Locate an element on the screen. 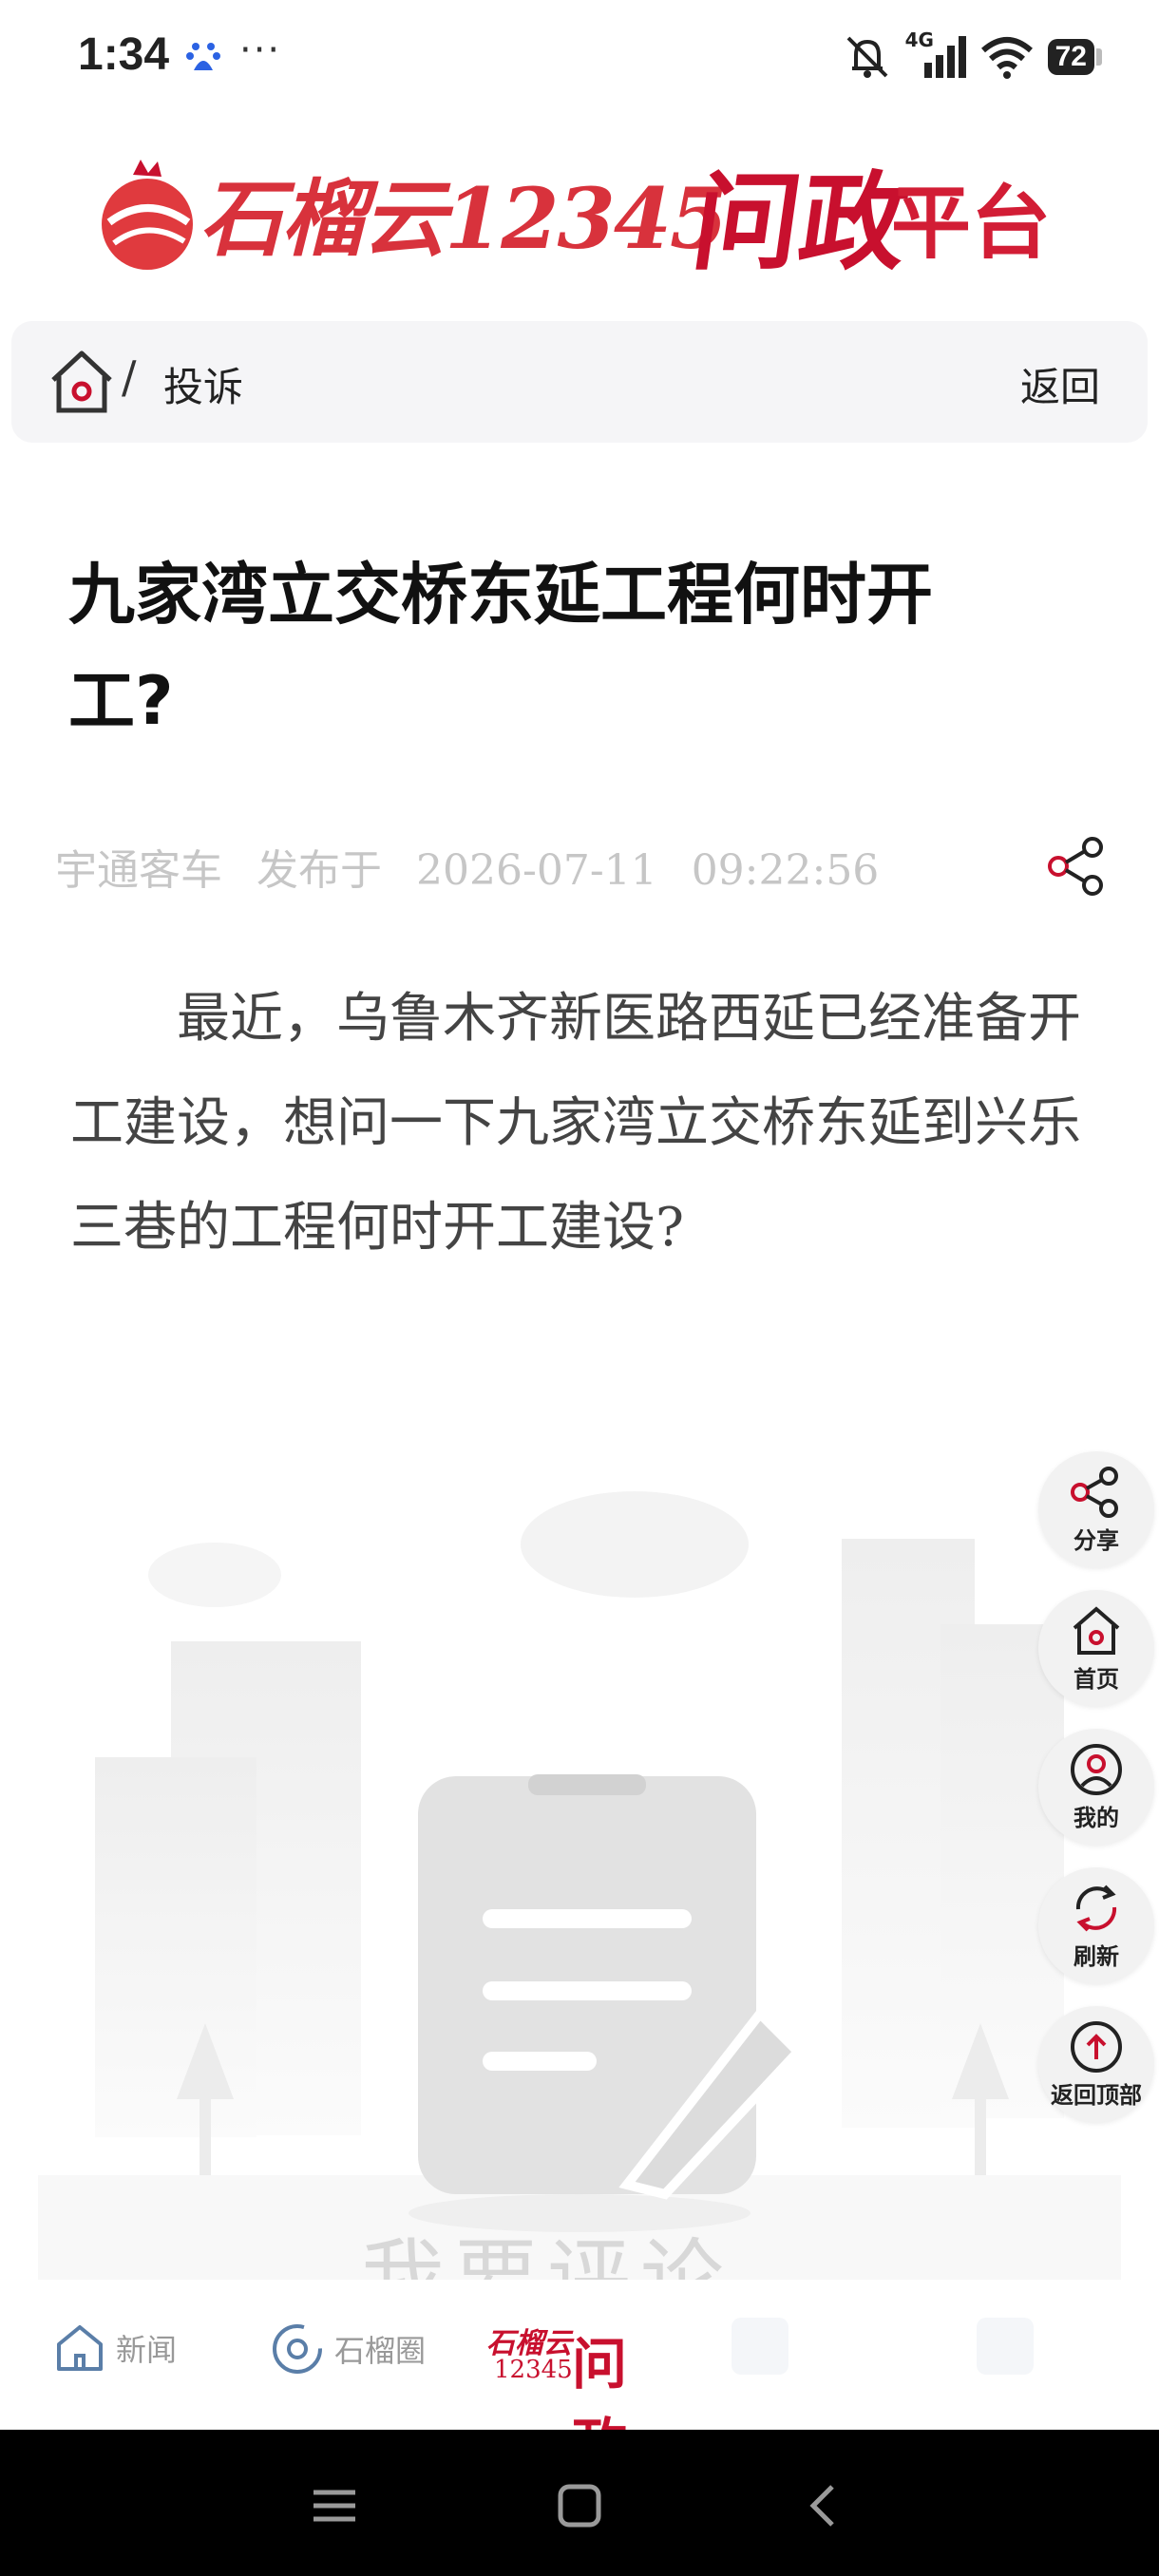 The height and width of the screenshot is (2576, 1159). signal-icon: 4G is located at coordinates (935, 54).